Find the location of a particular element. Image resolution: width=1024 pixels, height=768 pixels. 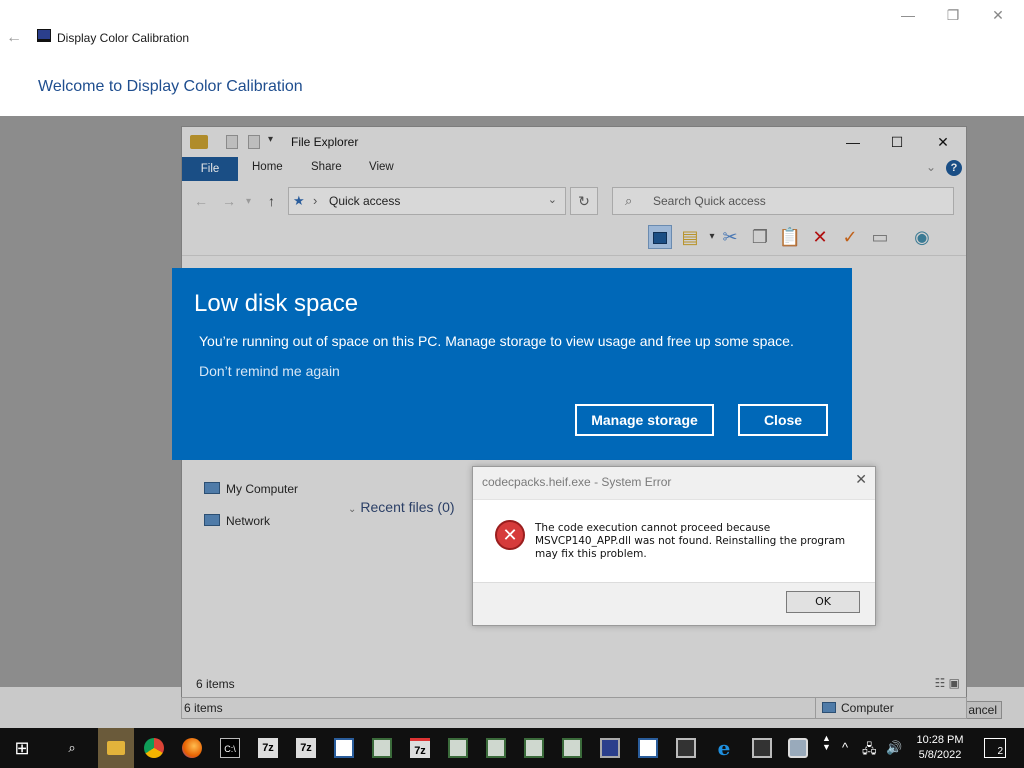

back-icon: ← is located at coordinates (201, 201).